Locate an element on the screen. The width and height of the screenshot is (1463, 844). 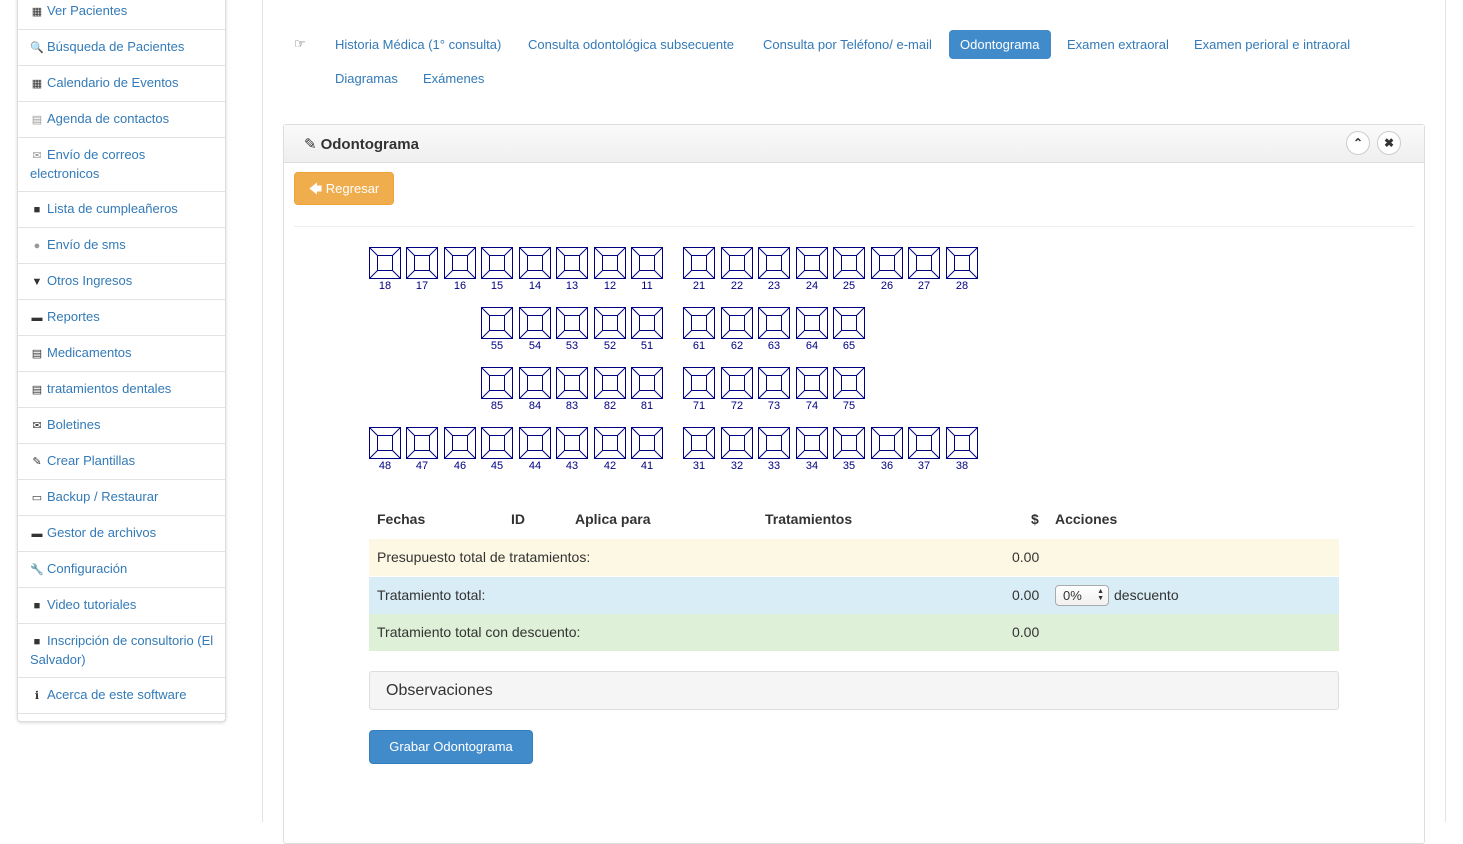
tooth-number: 16 is located at coordinates (460, 286).